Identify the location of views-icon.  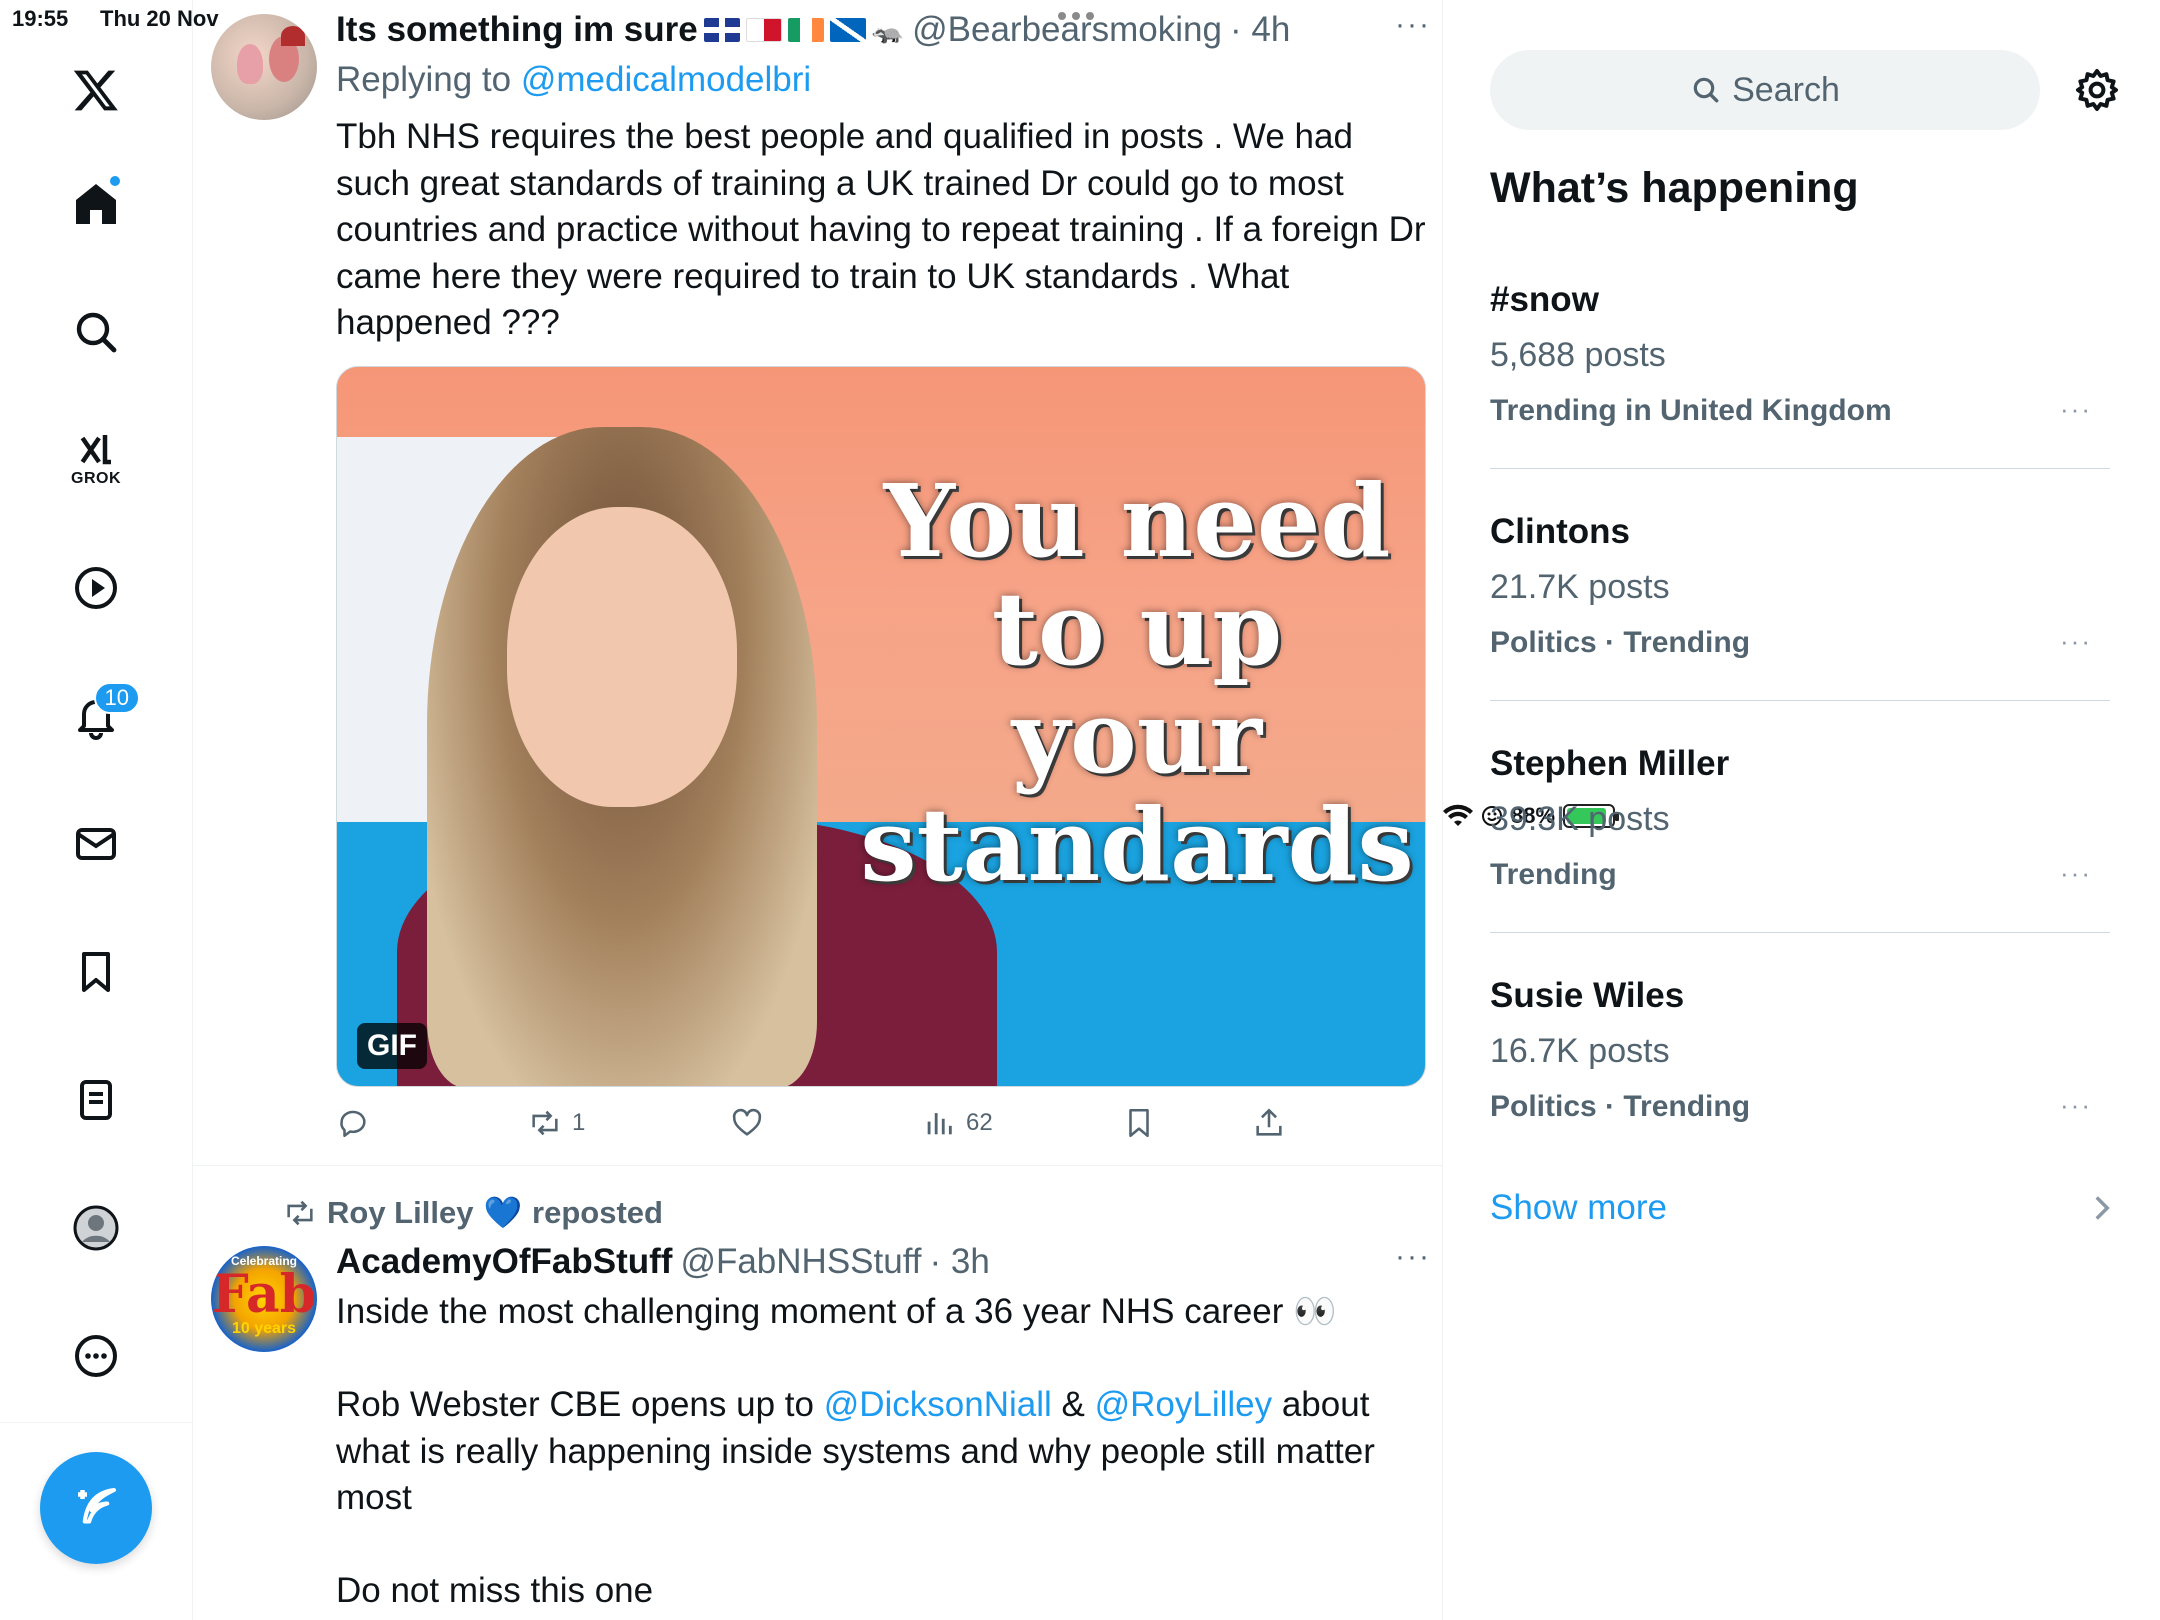
(939, 1124).